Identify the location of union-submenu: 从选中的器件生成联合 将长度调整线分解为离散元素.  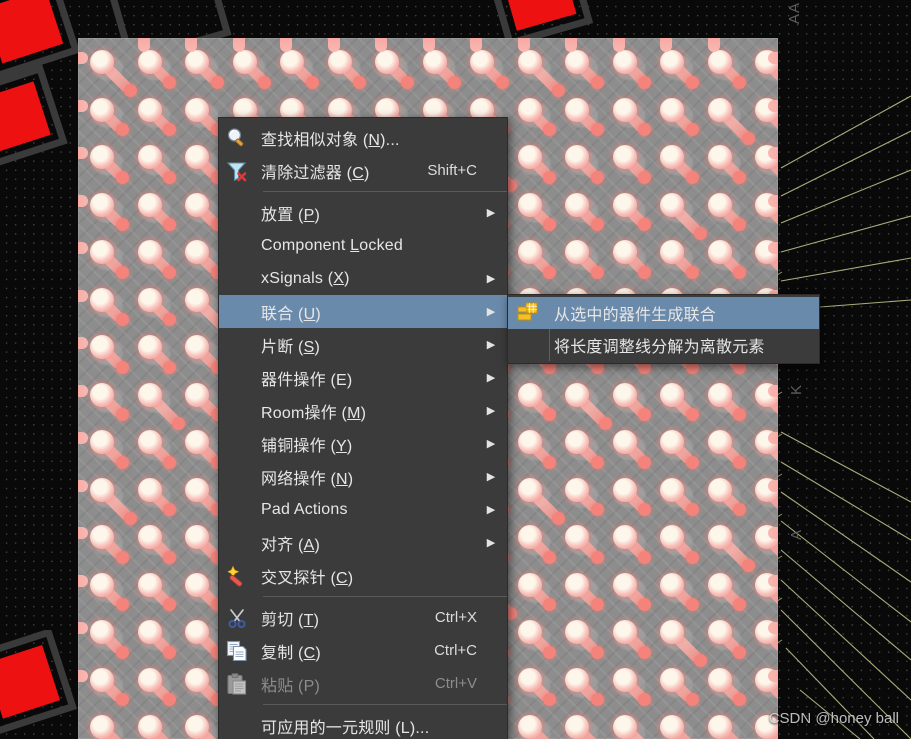
(663, 329).